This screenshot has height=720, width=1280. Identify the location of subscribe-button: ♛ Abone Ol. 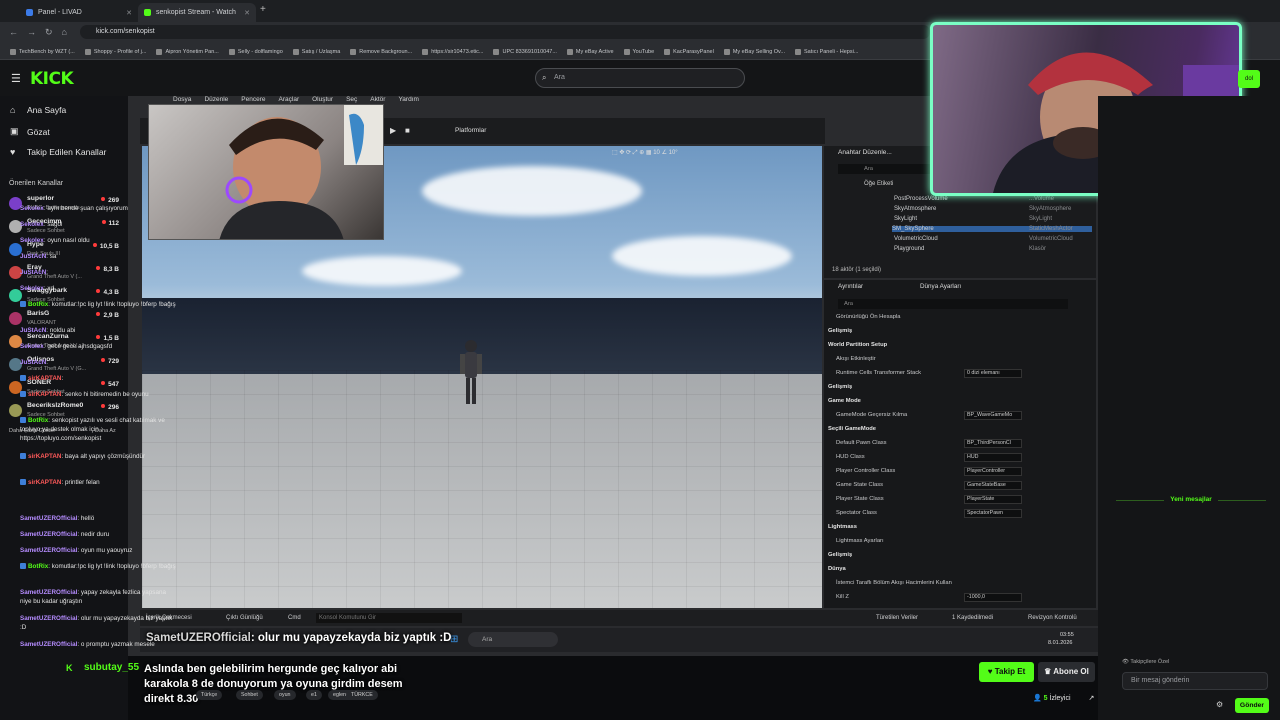
(1066, 672).